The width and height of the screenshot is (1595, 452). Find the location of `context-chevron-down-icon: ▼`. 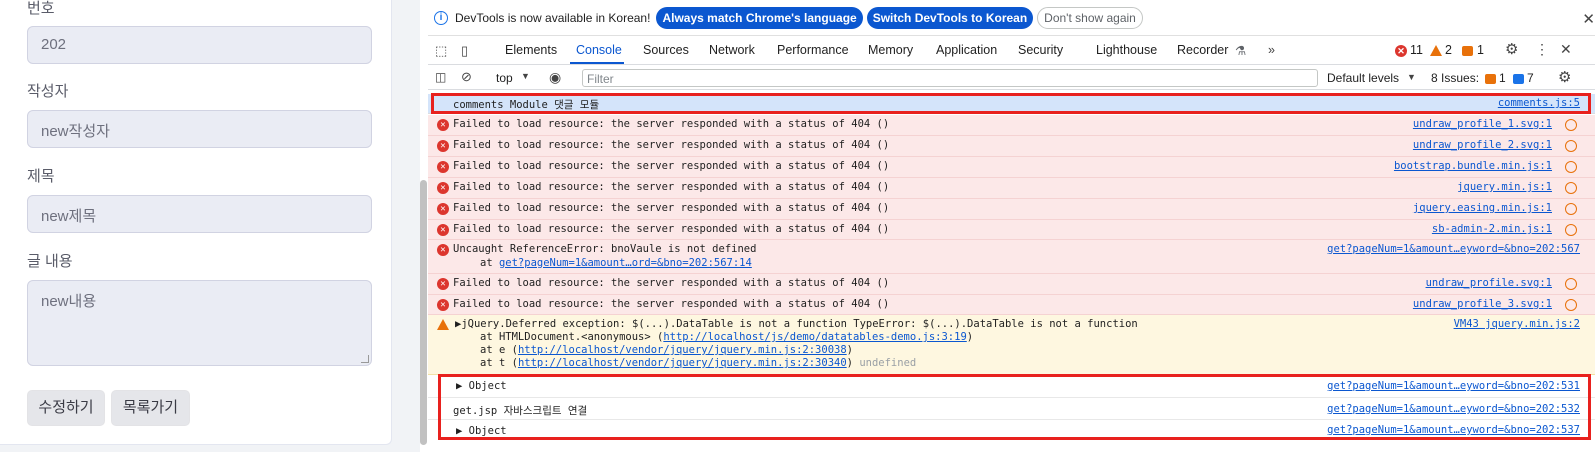

context-chevron-down-icon: ▼ is located at coordinates (525, 76).